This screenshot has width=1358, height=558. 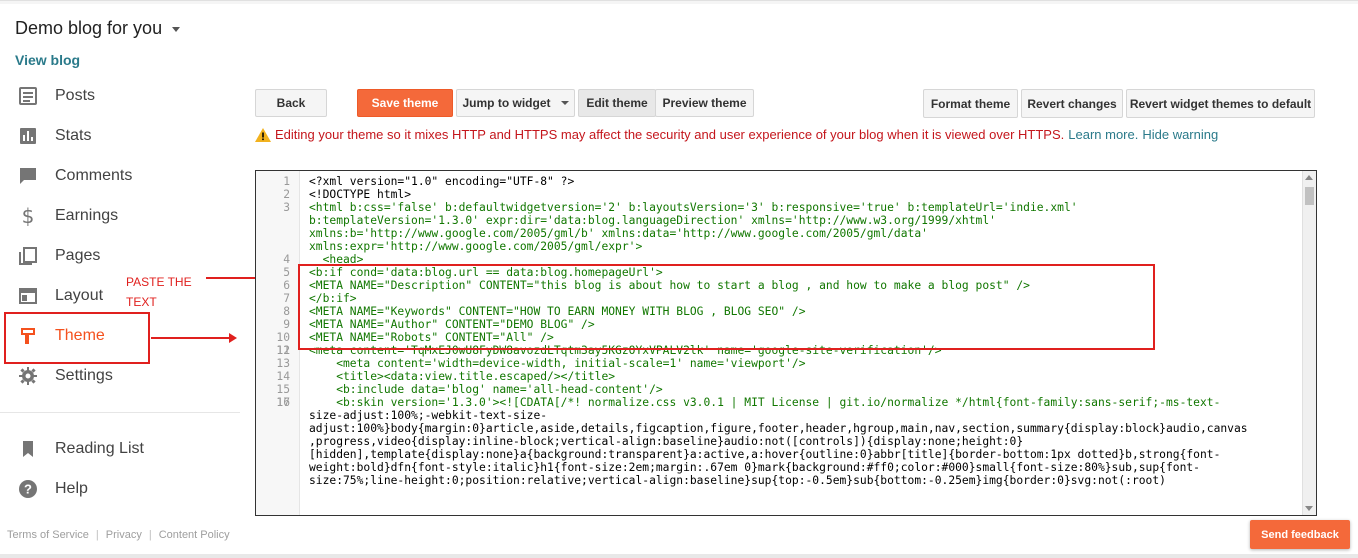 I want to click on stats-icon, so click(x=28, y=136).